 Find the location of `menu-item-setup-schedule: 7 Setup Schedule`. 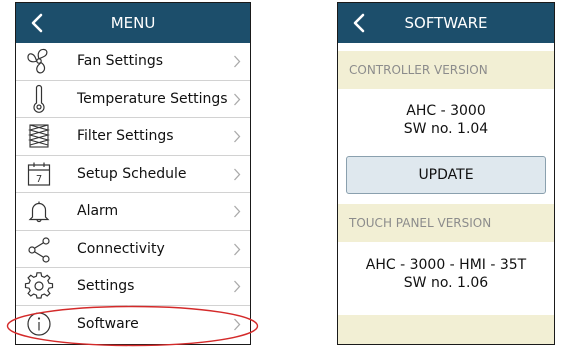

menu-item-setup-schedule: 7 Setup Schedule is located at coordinates (133, 174).